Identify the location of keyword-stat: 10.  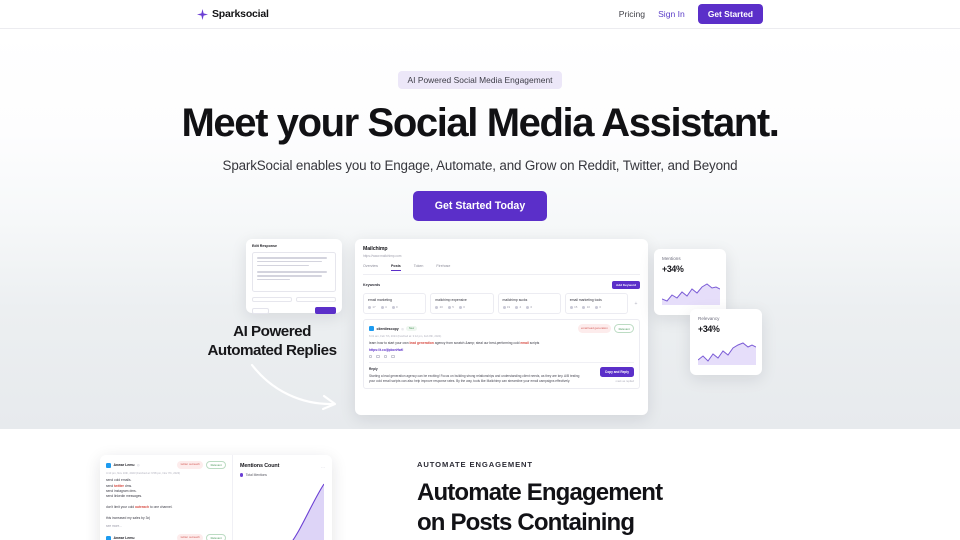
(586, 307).